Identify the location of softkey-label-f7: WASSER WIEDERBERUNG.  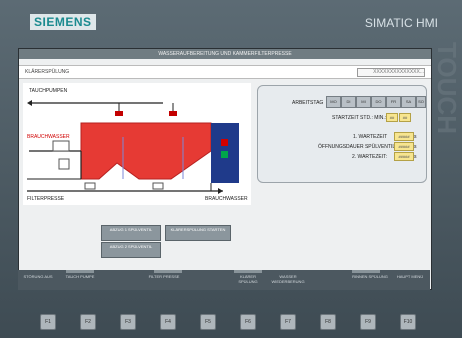
(288, 279).